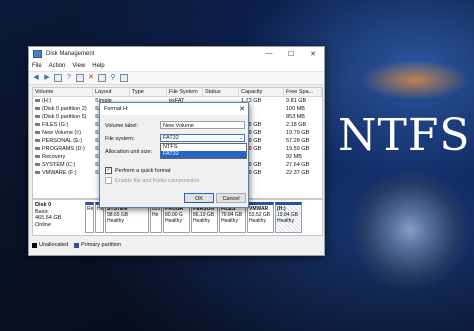 This screenshot has height=331, width=474. Describe the element at coordinates (176, 54) in the screenshot. I see `window-titlebar: Disk Management — ☐ ✕` at that location.